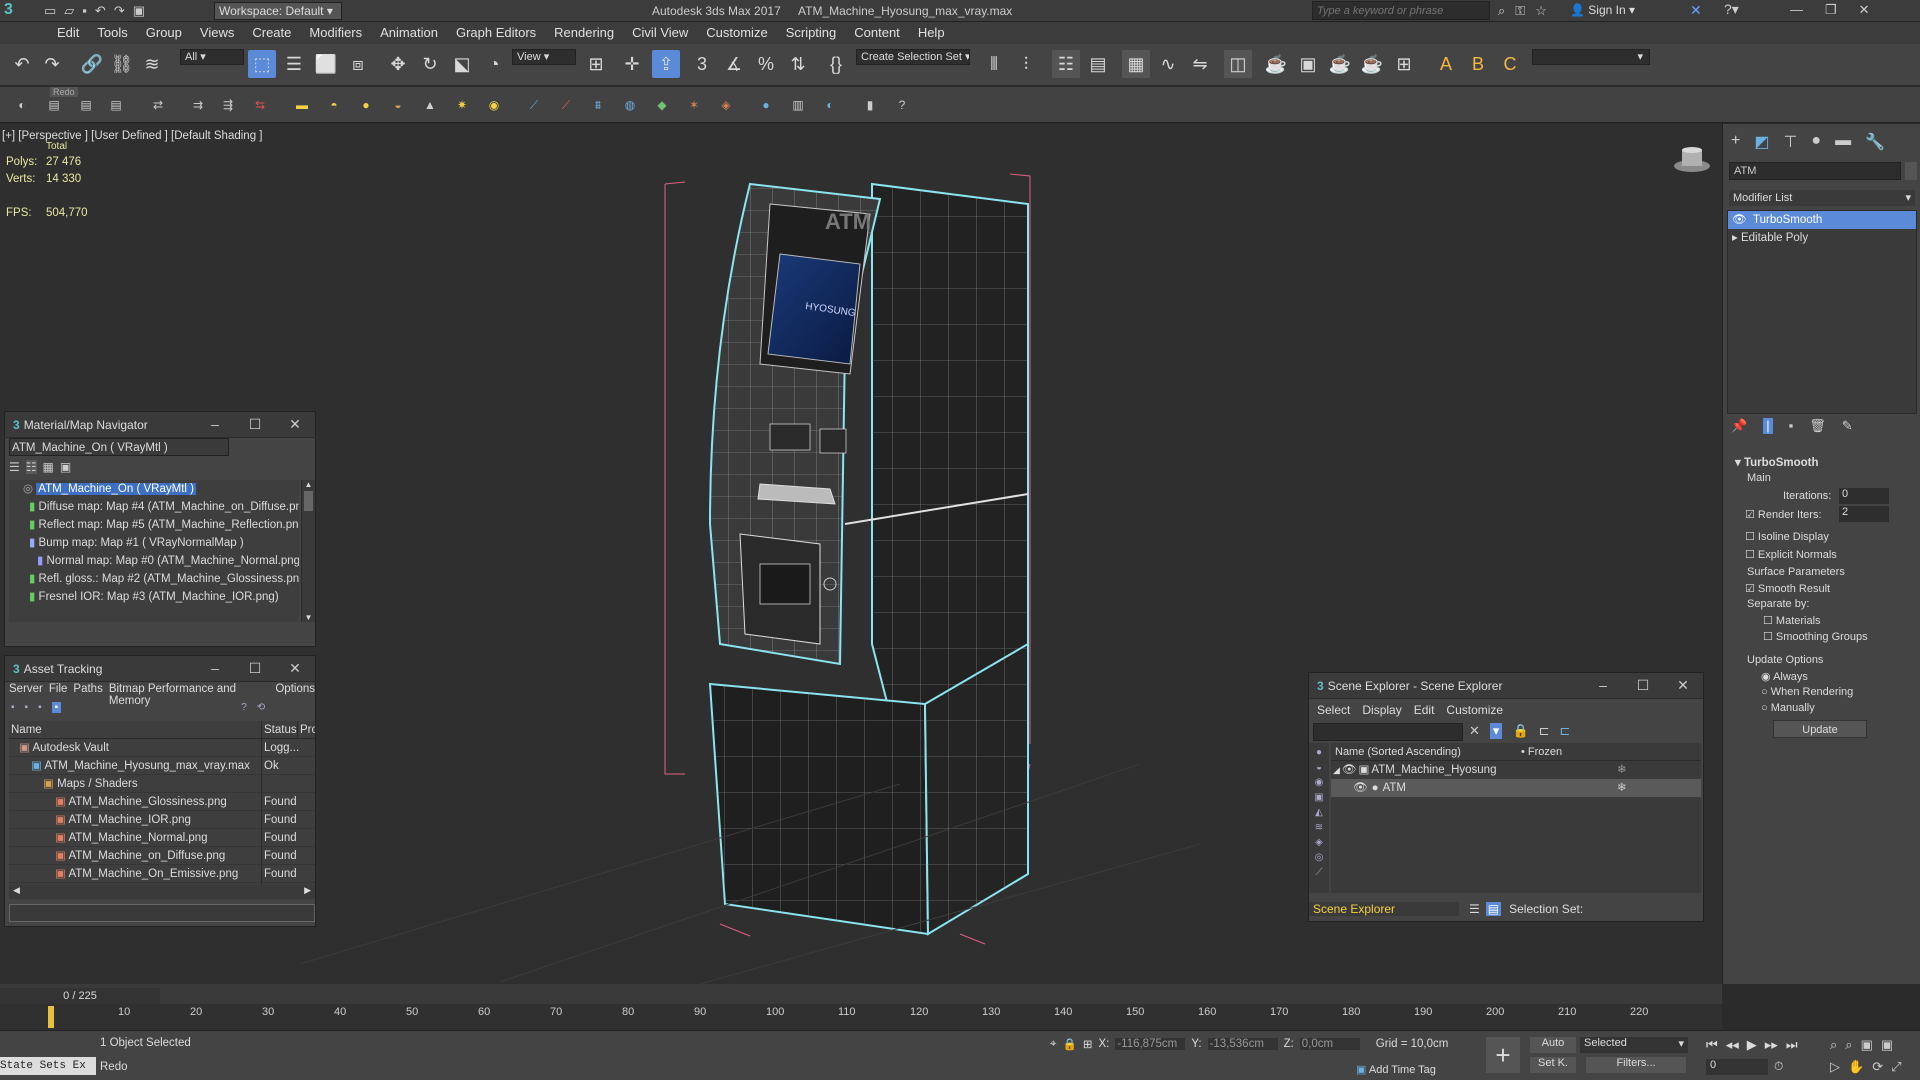 The height and width of the screenshot is (1080, 1920). Describe the element at coordinates (50, 11) in the screenshot. I see `new-file-icon: ▭` at that location.